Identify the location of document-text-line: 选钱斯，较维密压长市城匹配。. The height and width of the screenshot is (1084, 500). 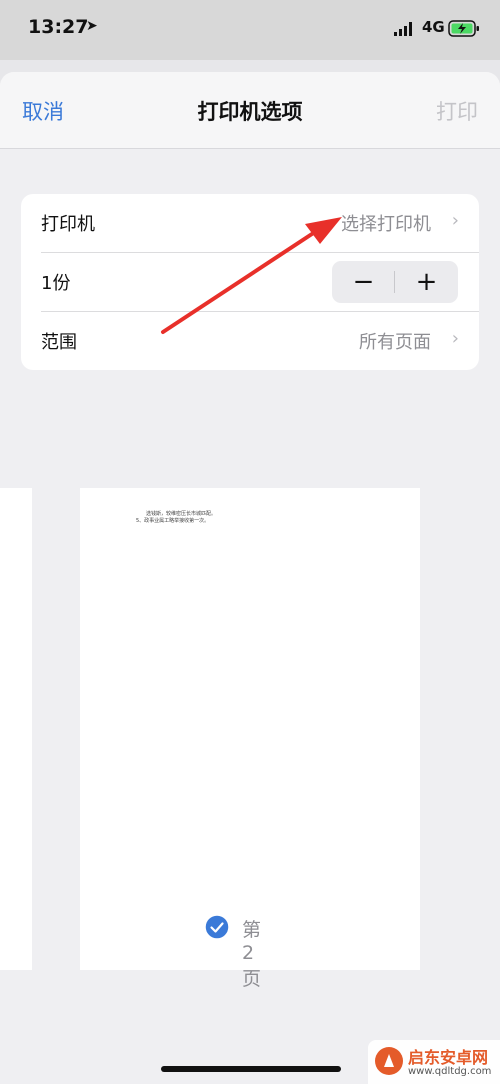
(181, 514).